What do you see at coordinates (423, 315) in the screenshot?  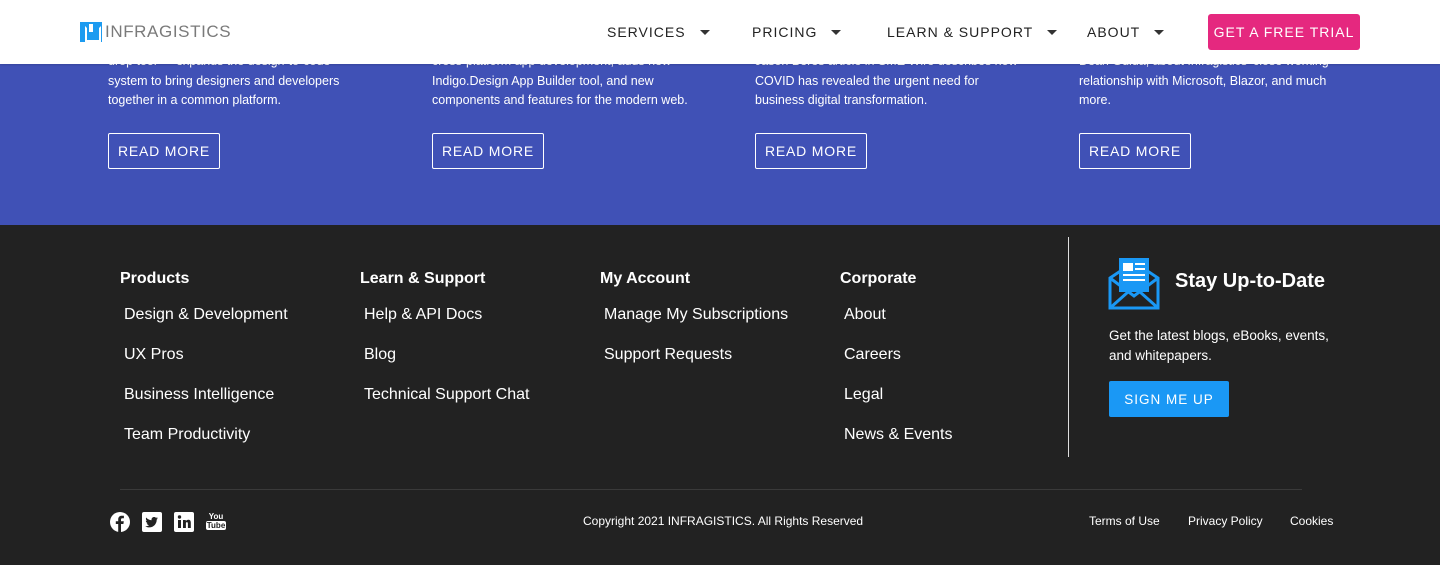 I see `footer-link: Help & API Docs` at bounding box center [423, 315].